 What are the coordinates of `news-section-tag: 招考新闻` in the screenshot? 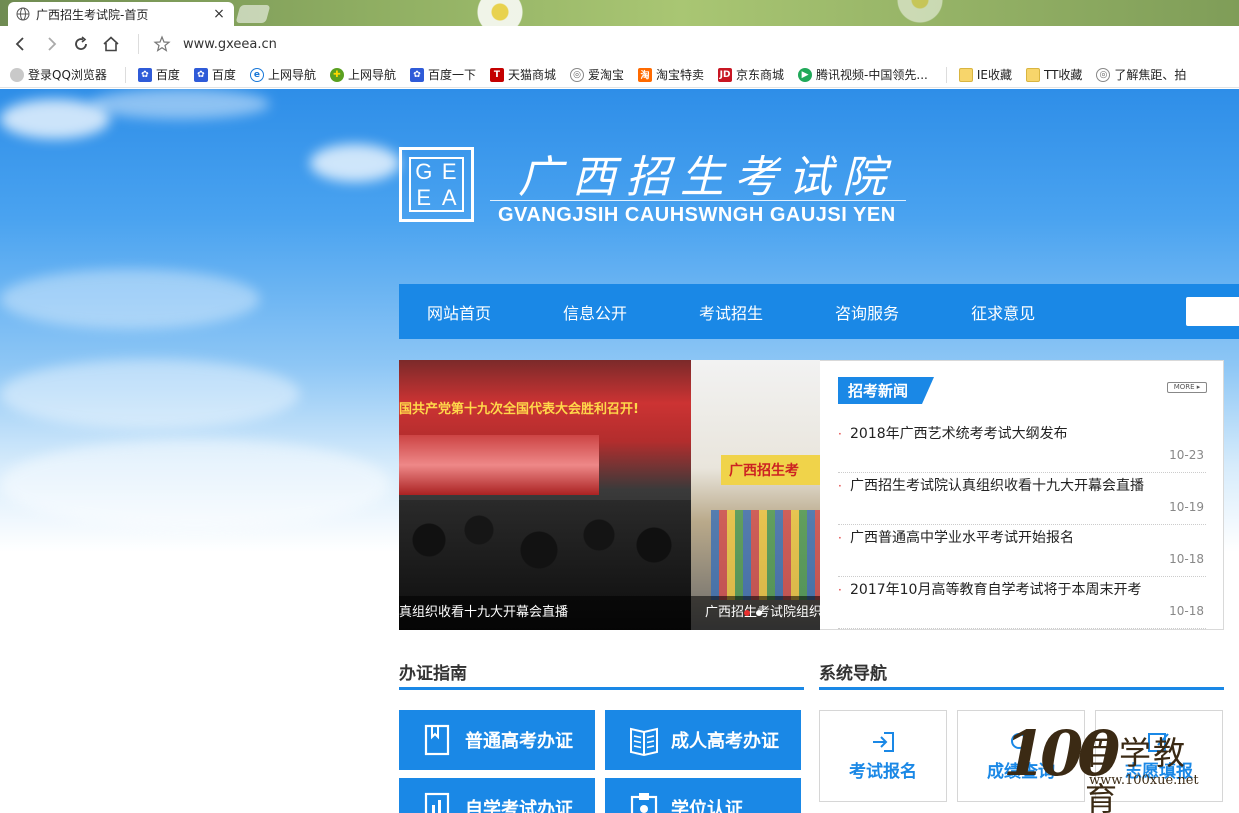 It's located at (886, 390).